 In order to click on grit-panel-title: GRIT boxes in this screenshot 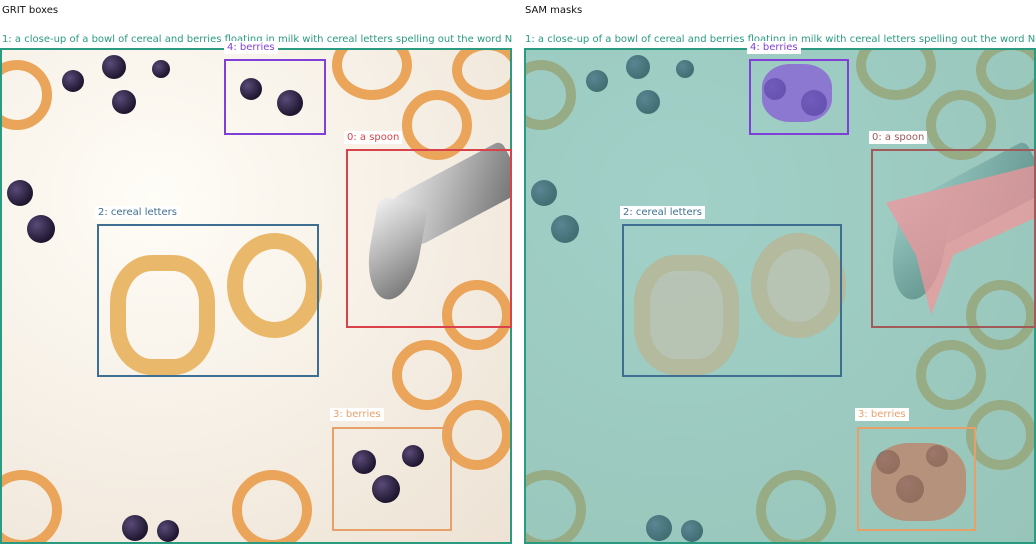, I will do `click(30, 10)`.